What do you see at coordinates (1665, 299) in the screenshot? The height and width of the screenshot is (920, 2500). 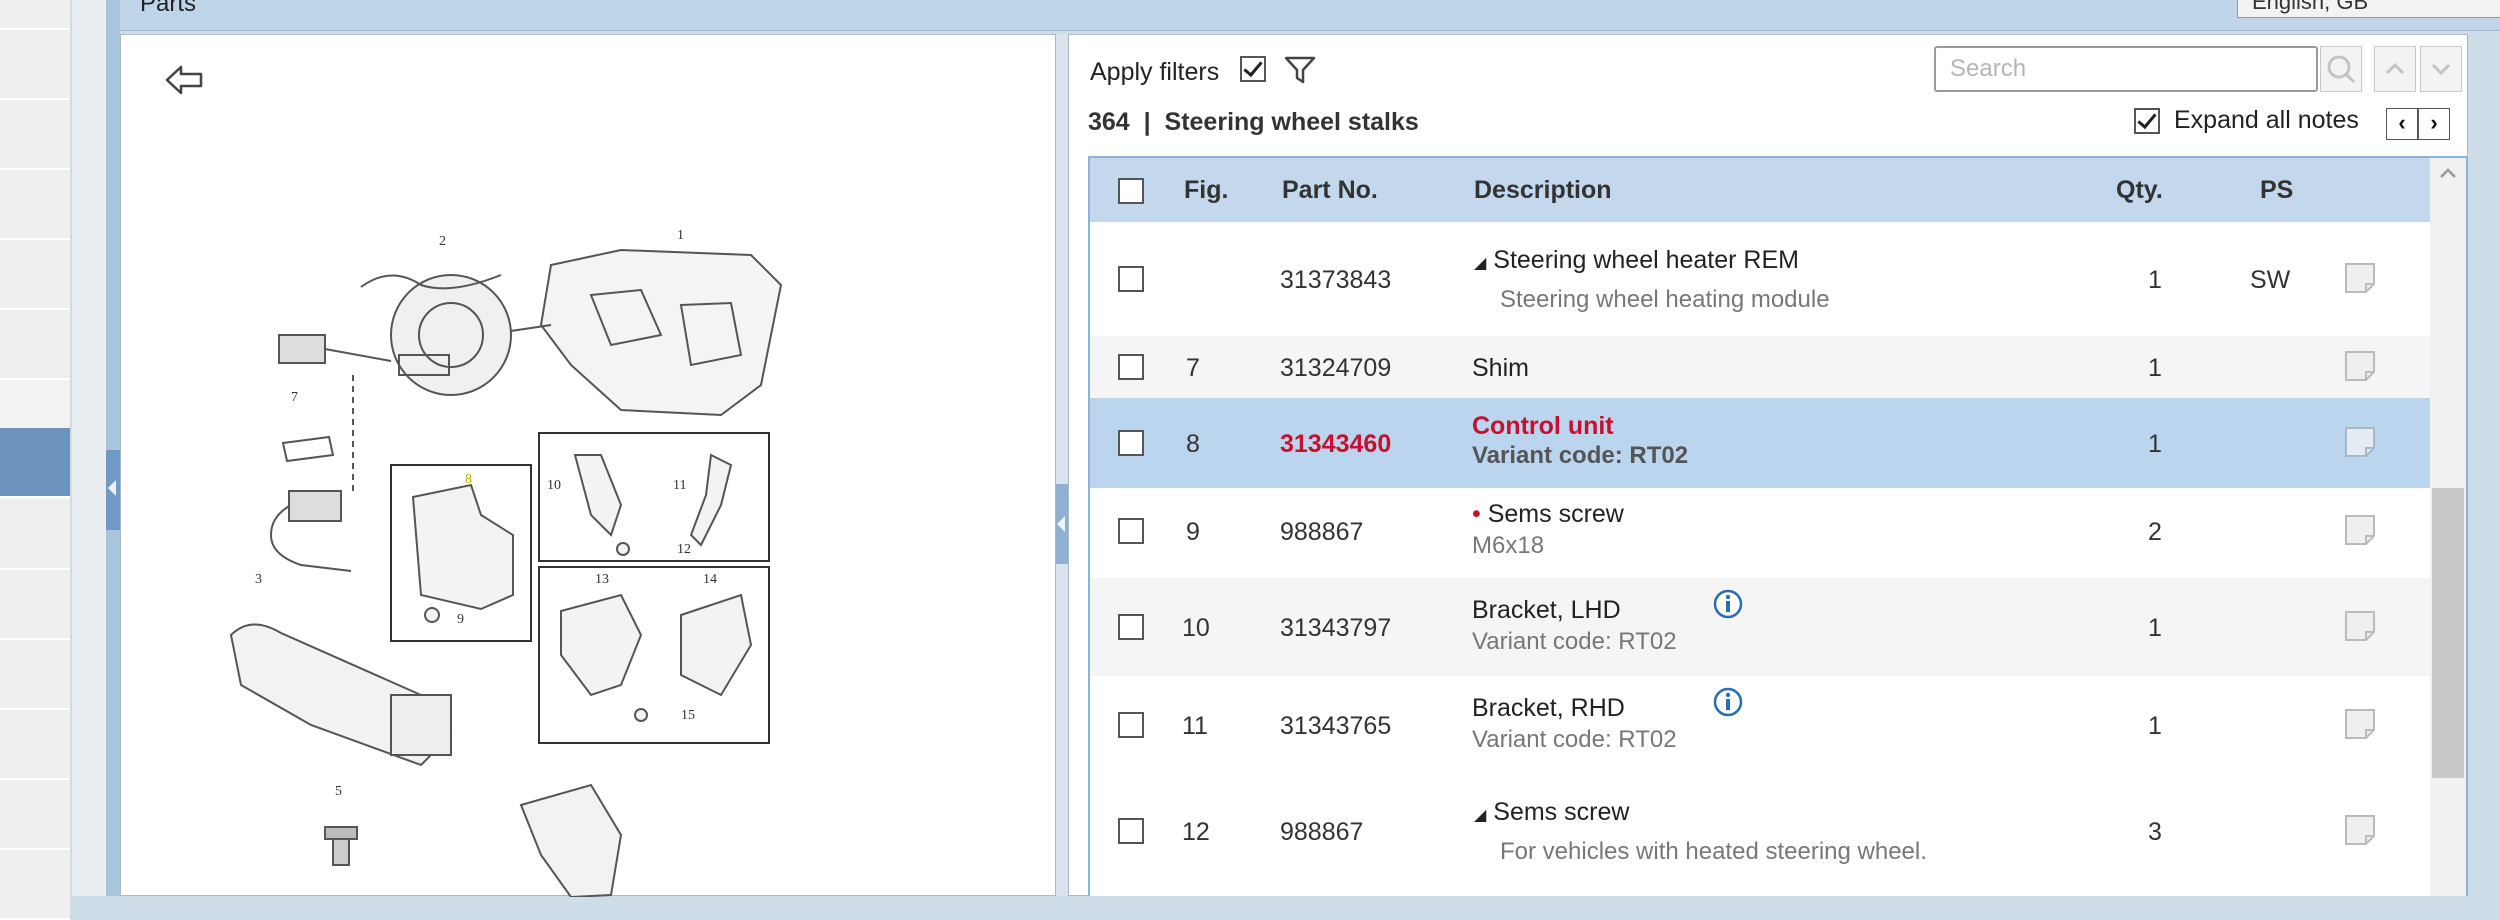 I see `description-note: Steering wheel heating module` at bounding box center [1665, 299].